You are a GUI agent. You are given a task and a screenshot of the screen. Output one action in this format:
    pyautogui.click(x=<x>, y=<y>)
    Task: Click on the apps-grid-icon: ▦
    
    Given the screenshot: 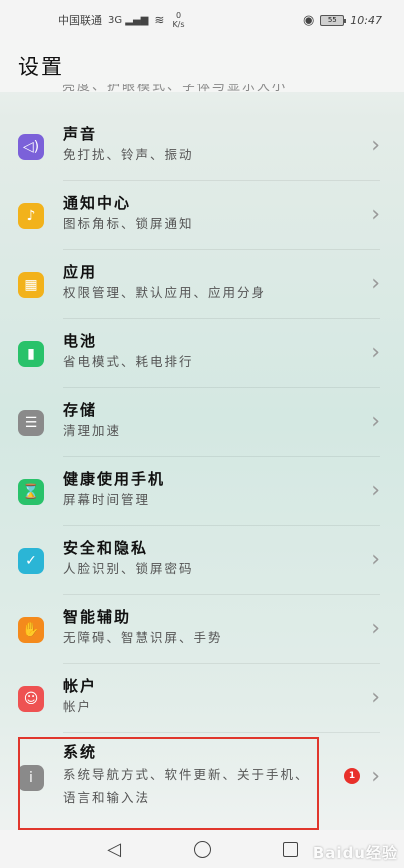 What is the action you would take?
    pyautogui.click(x=31, y=285)
    